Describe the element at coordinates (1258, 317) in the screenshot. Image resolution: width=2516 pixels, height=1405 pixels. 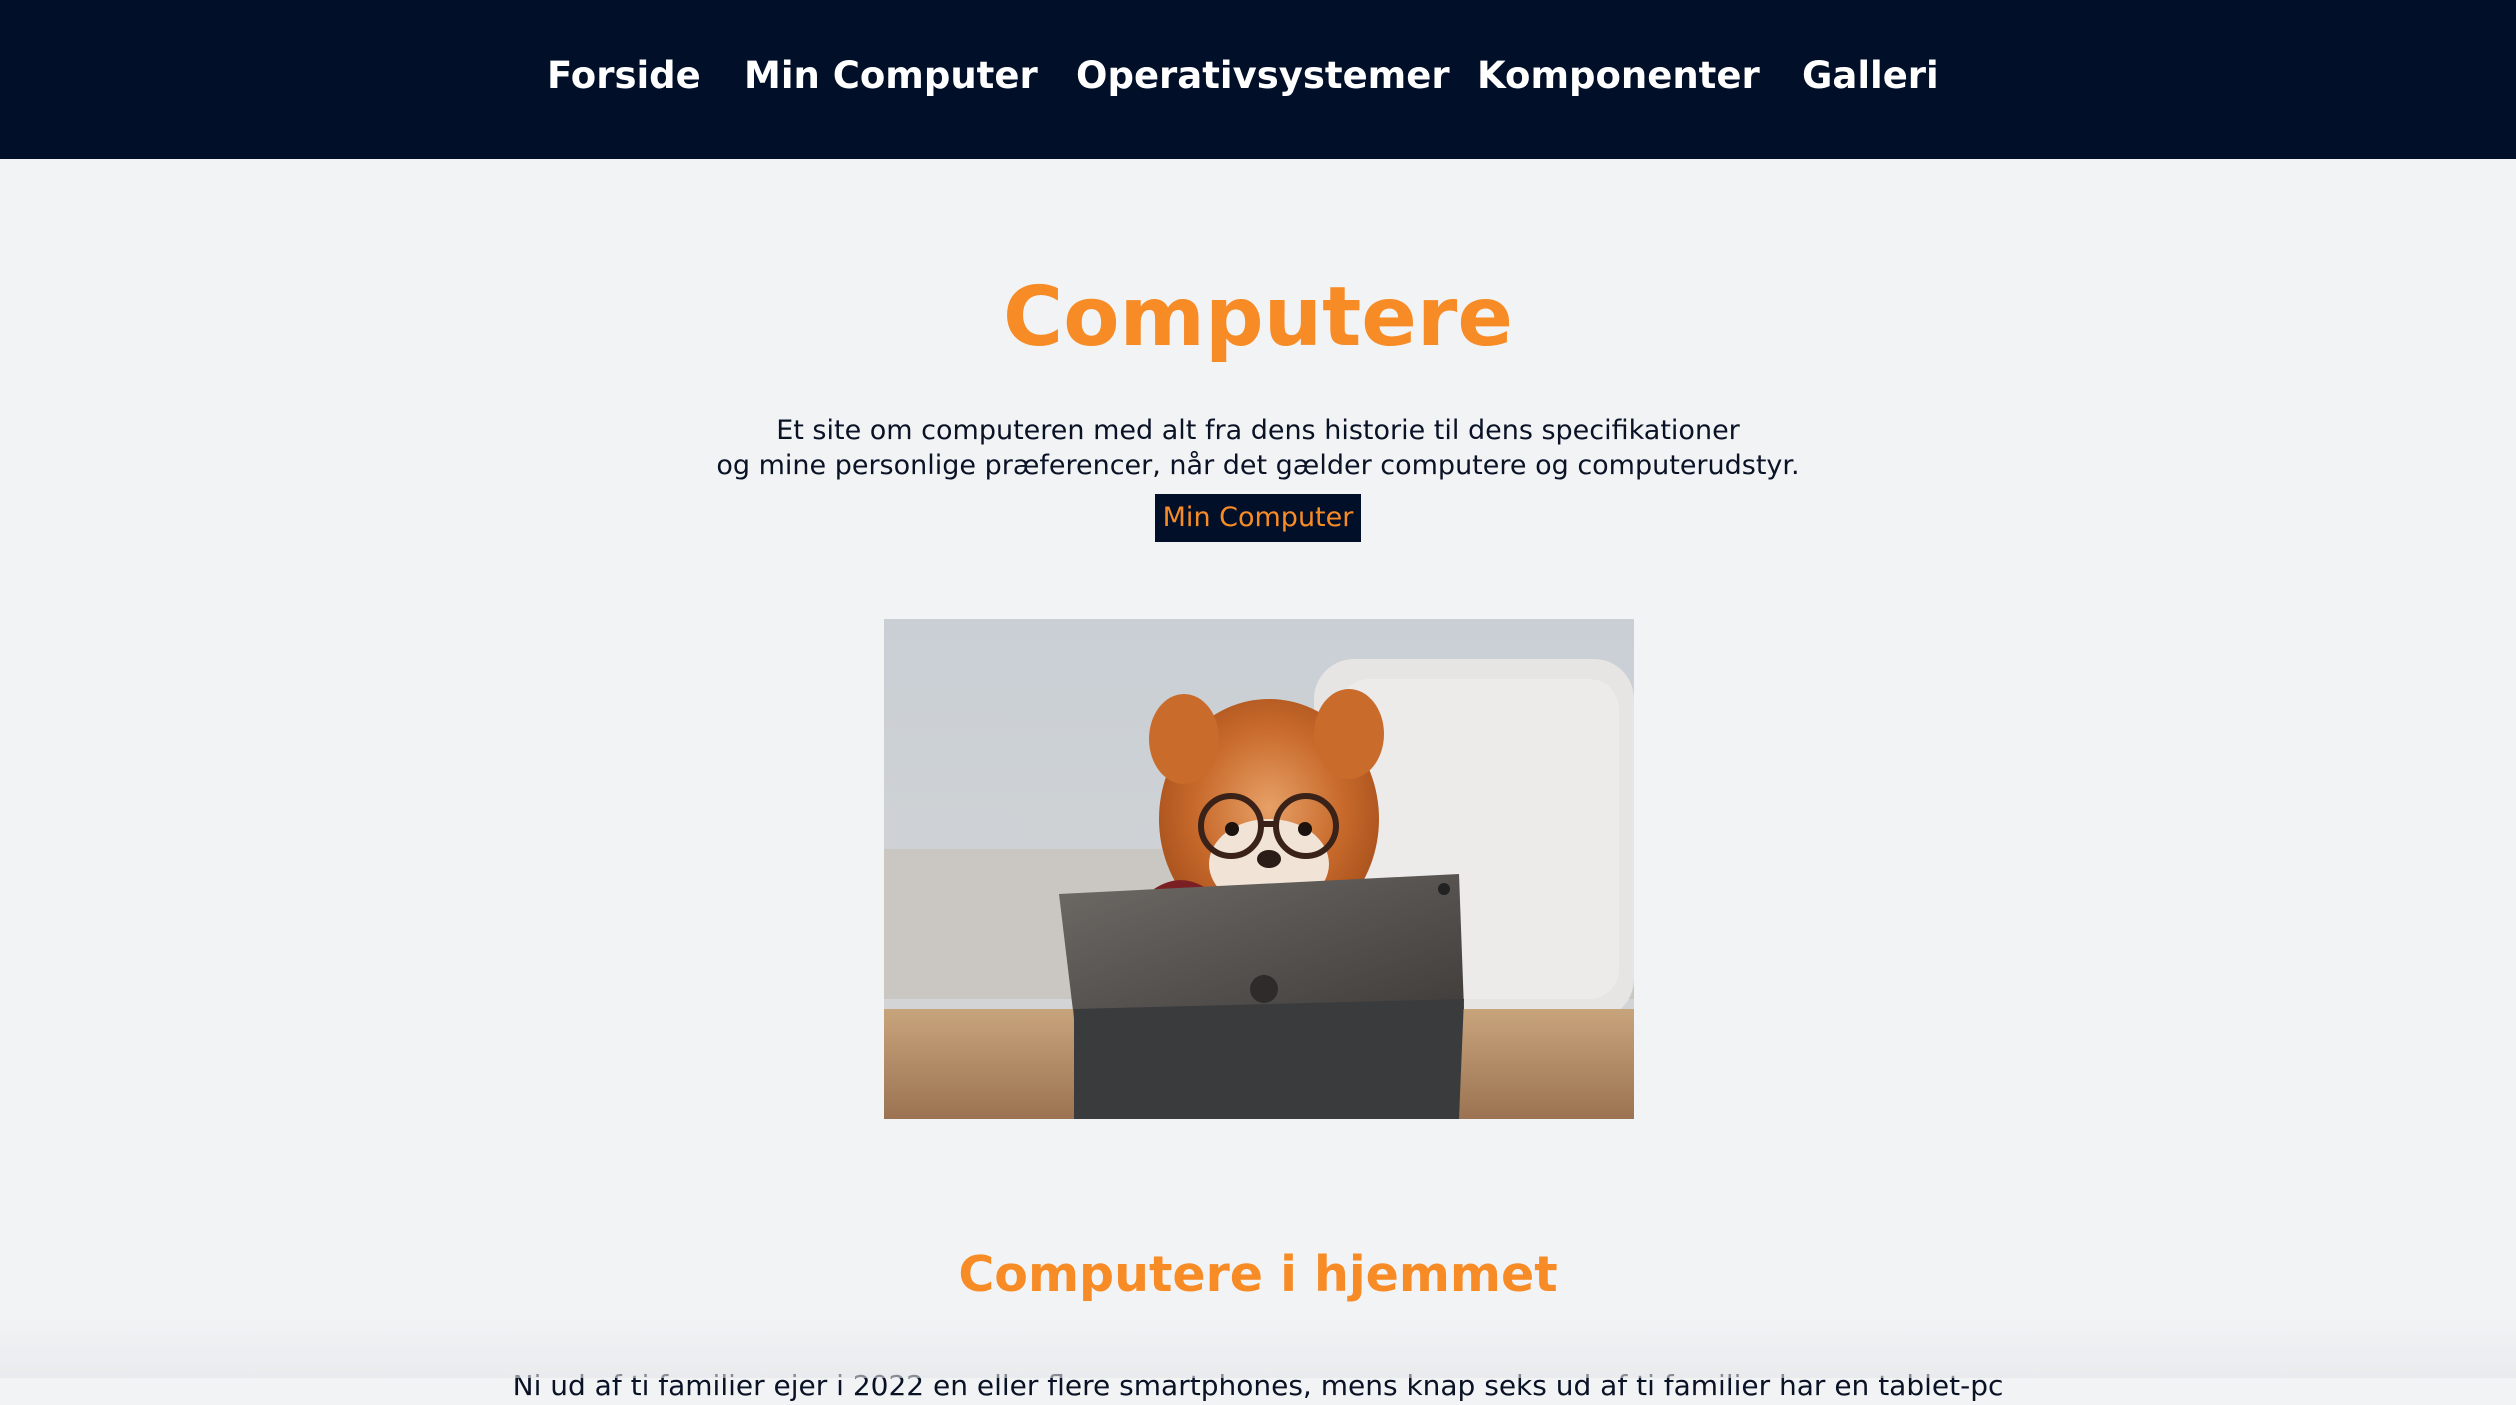
I see `page-title: Computere` at that location.